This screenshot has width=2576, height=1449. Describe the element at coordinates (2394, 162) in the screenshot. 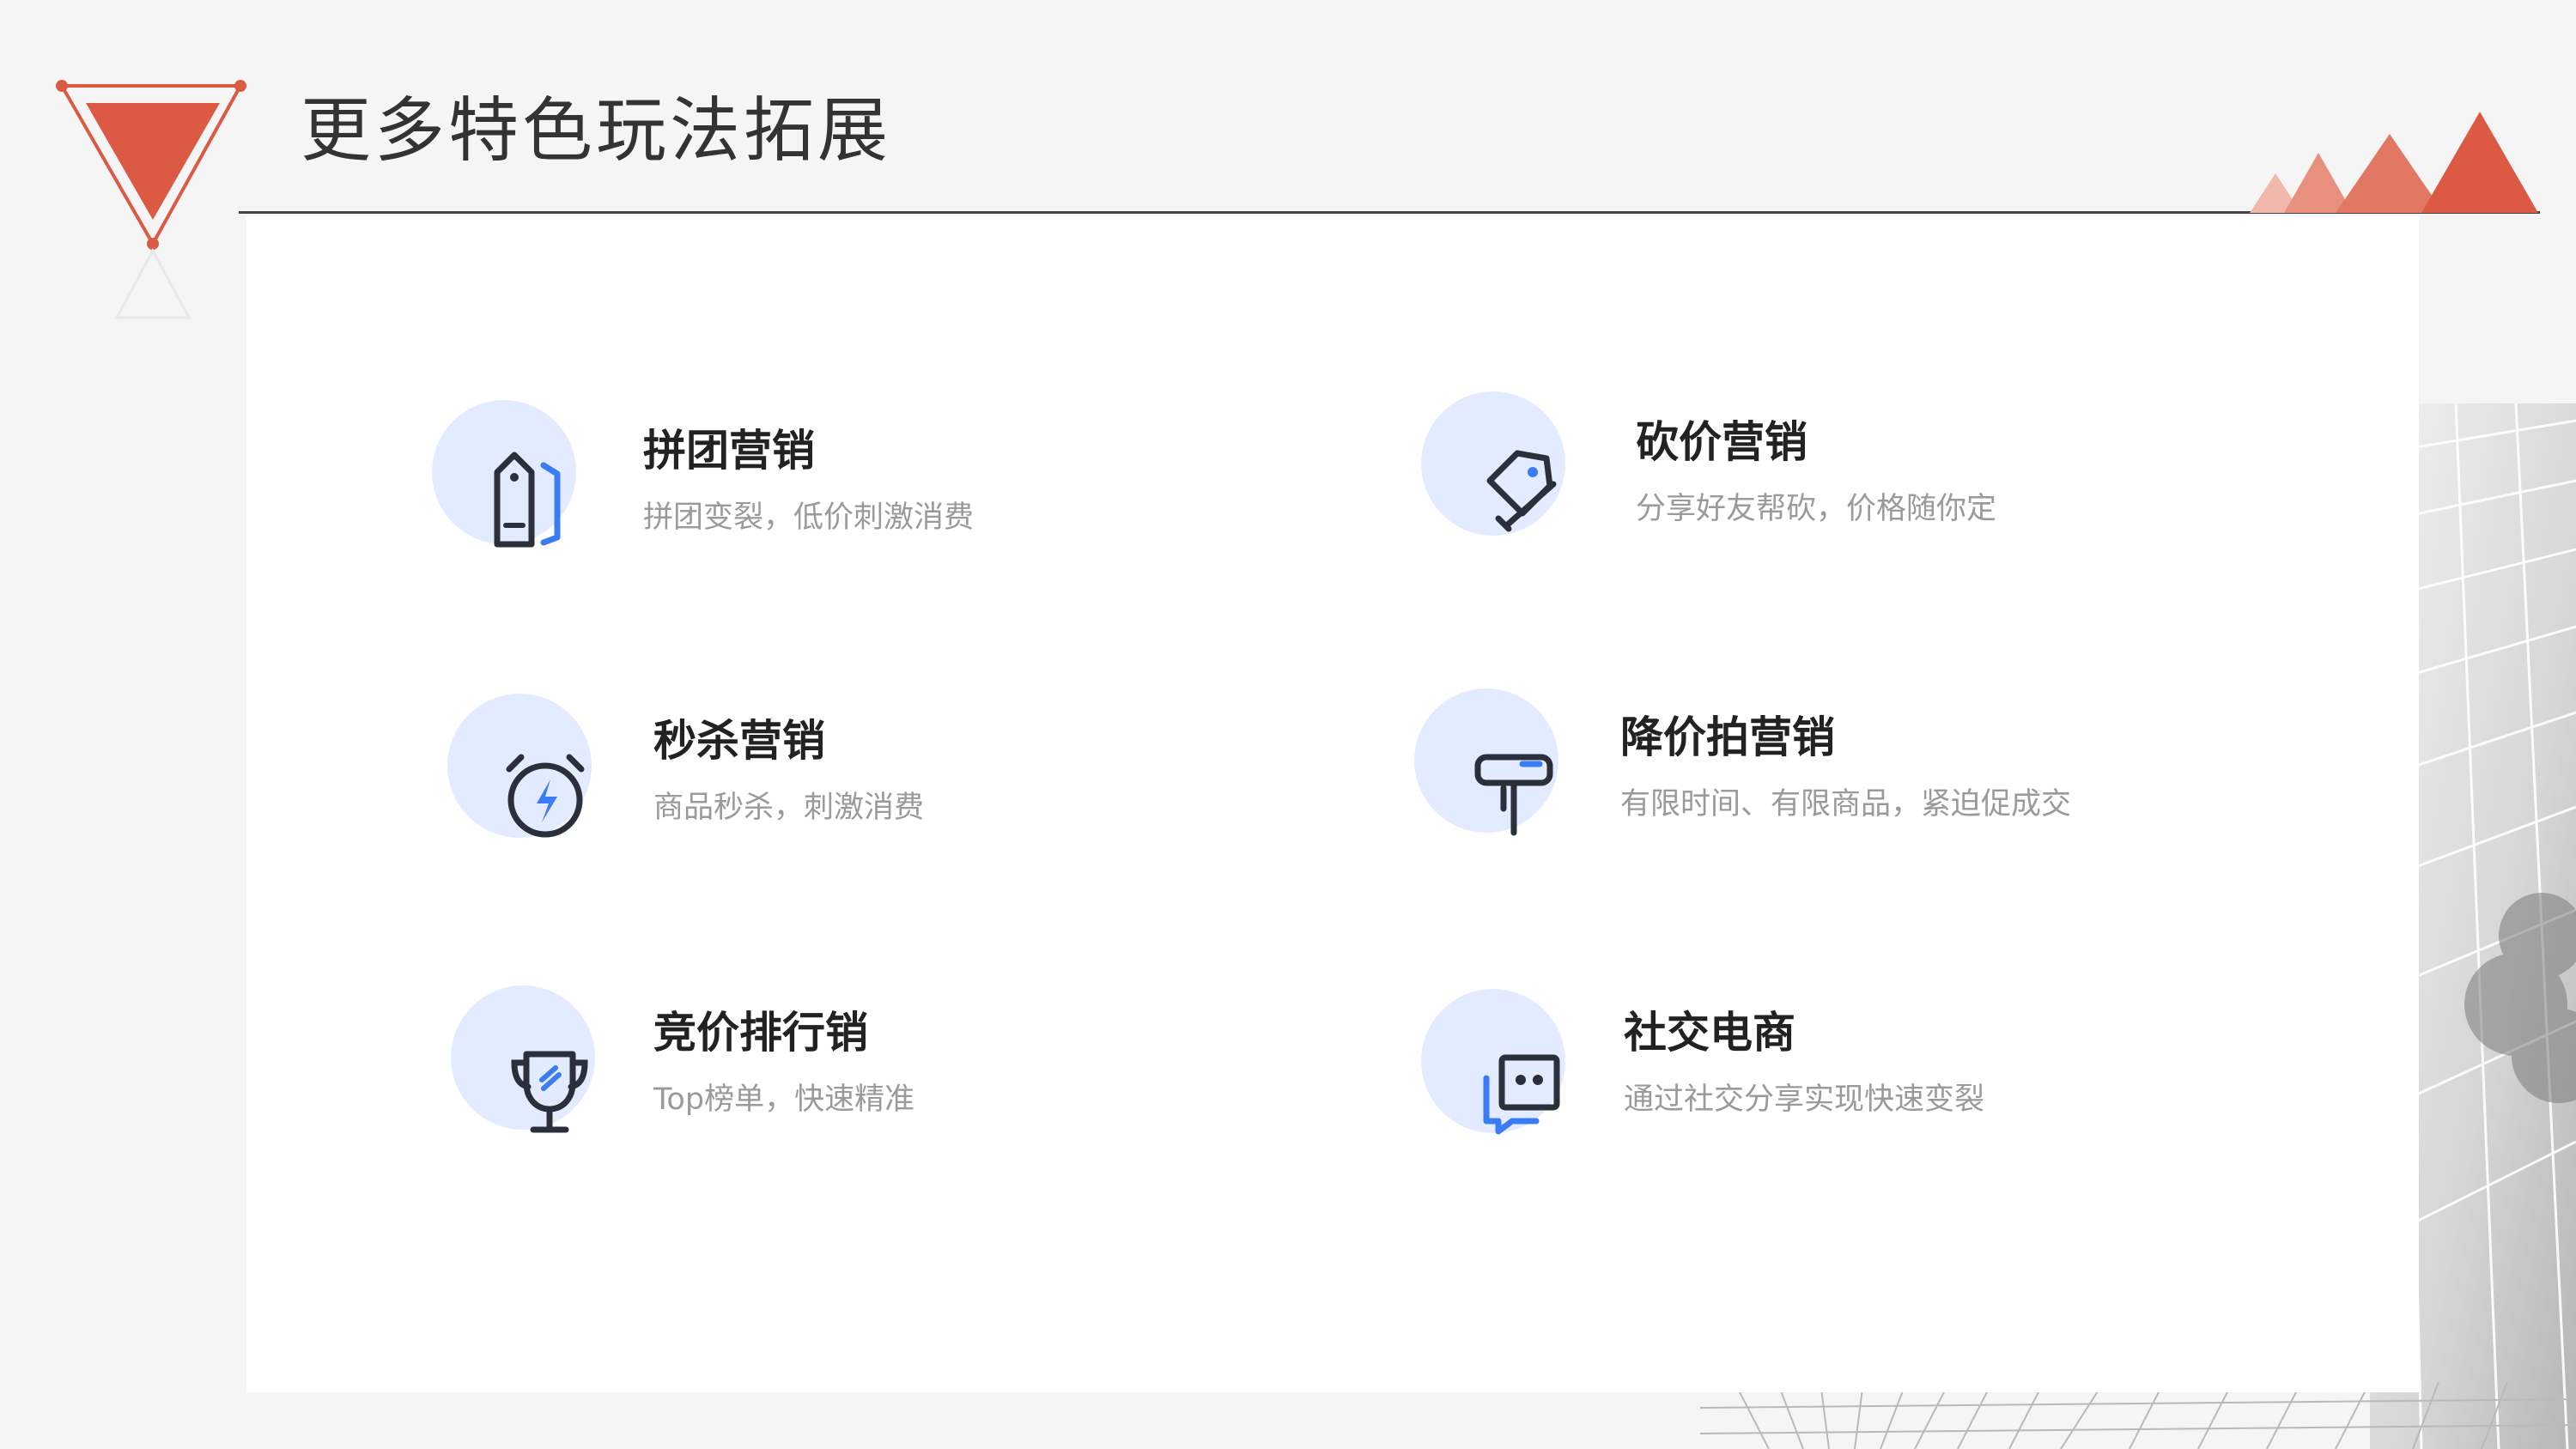

I see `mountains-decoration-icon` at that location.